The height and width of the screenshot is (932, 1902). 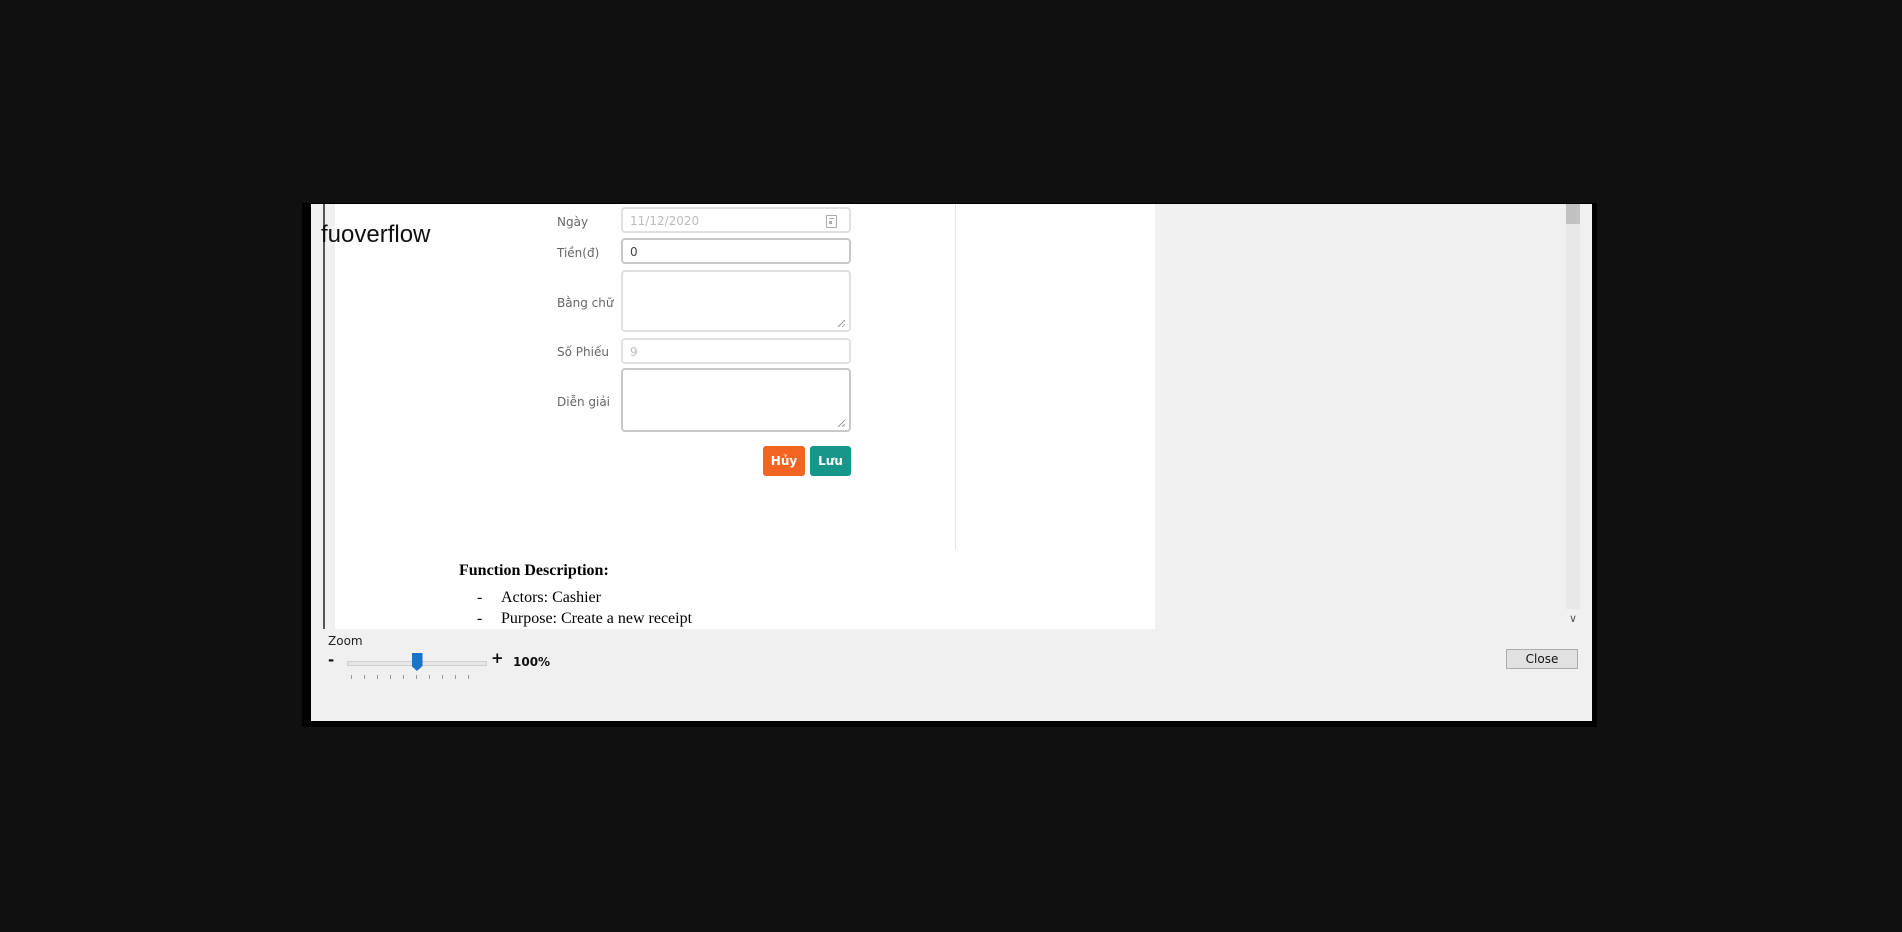 What do you see at coordinates (417, 662) in the screenshot?
I see `zoom-slider-thumb` at bounding box center [417, 662].